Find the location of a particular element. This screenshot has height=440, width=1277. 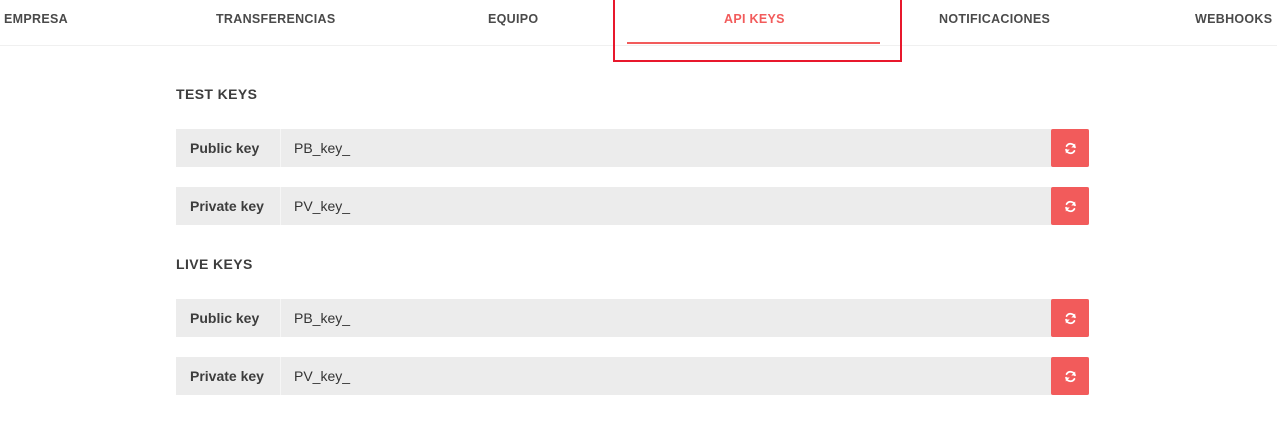

test-private-key-row: Private key is located at coordinates (632, 206).